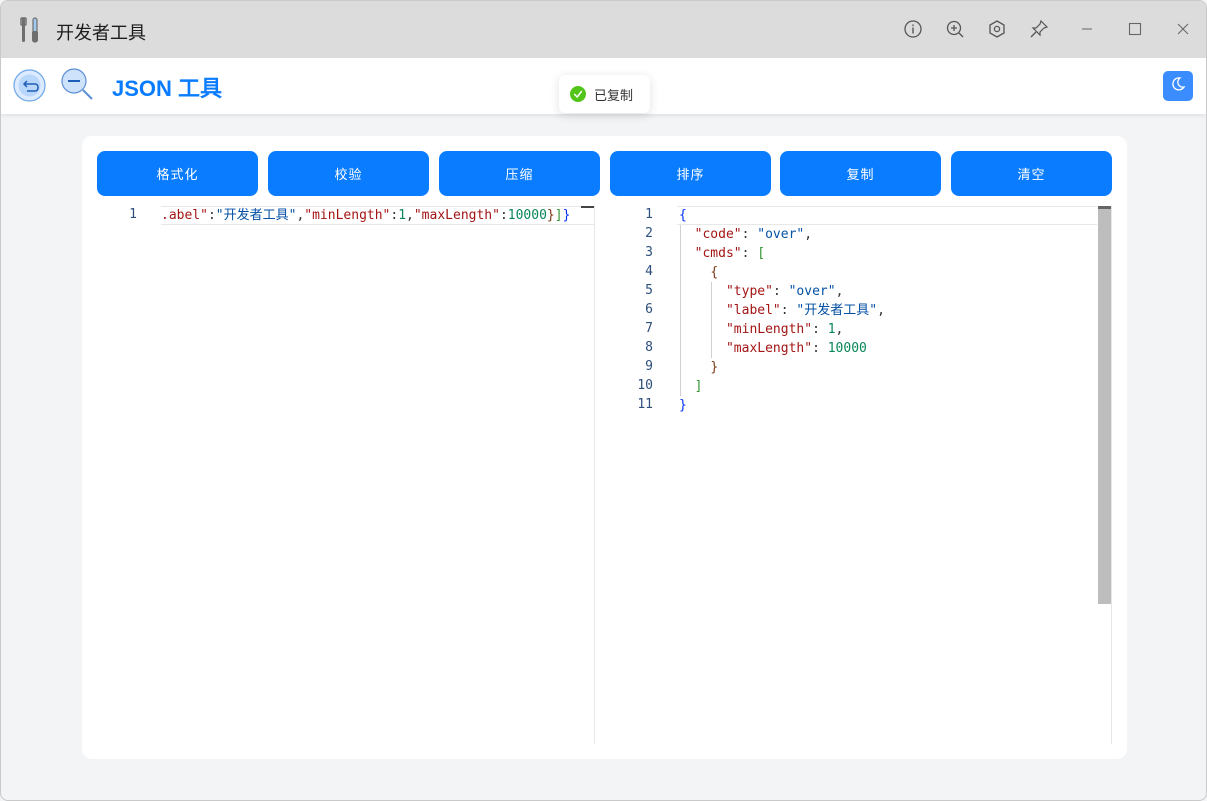 The width and height of the screenshot is (1207, 801). Describe the element at coordinates (604, 173) in the screenshot. I see `toolbar: 格式化 校验 压缩 排序 复制 清空` at that location.